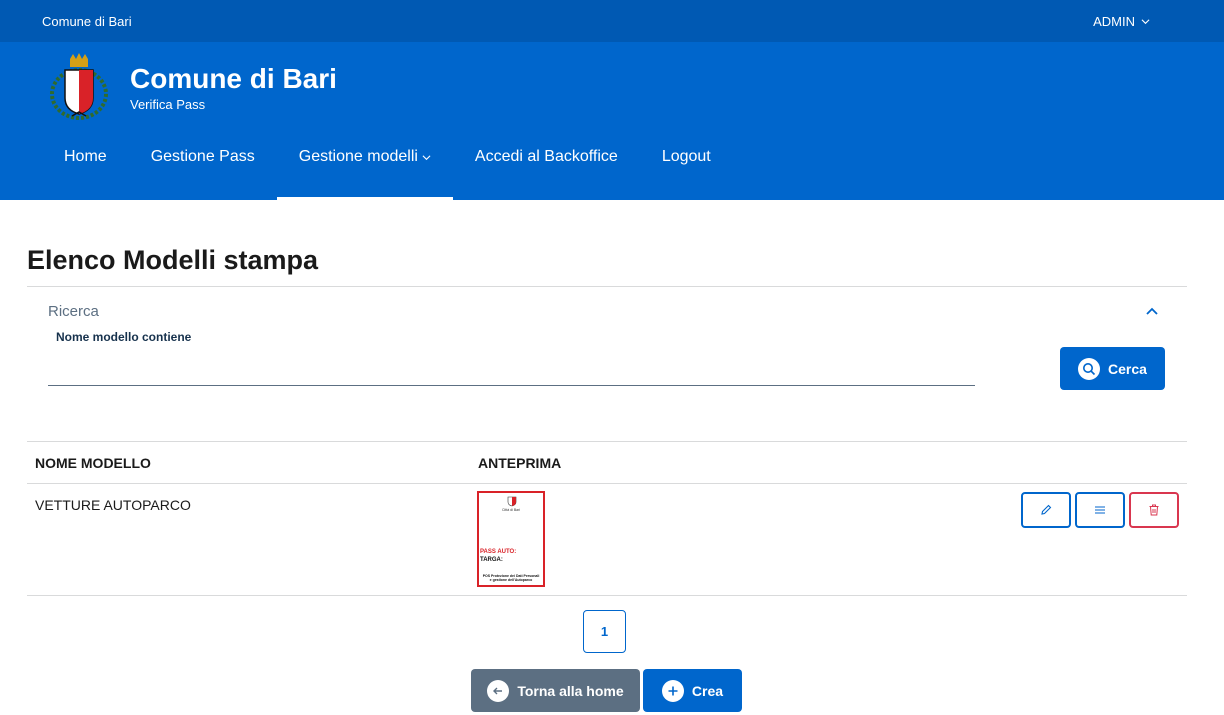  I want to click on table-bottom-border, so click(607, 595).